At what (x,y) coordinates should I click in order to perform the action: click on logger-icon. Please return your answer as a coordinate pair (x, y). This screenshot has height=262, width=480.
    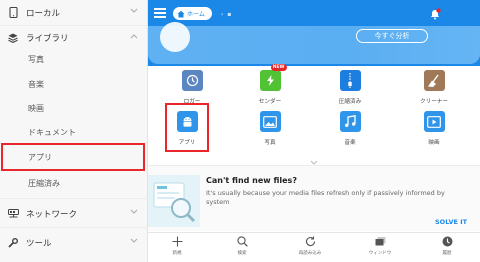
    Looking at the image, I should click on (192, 80).